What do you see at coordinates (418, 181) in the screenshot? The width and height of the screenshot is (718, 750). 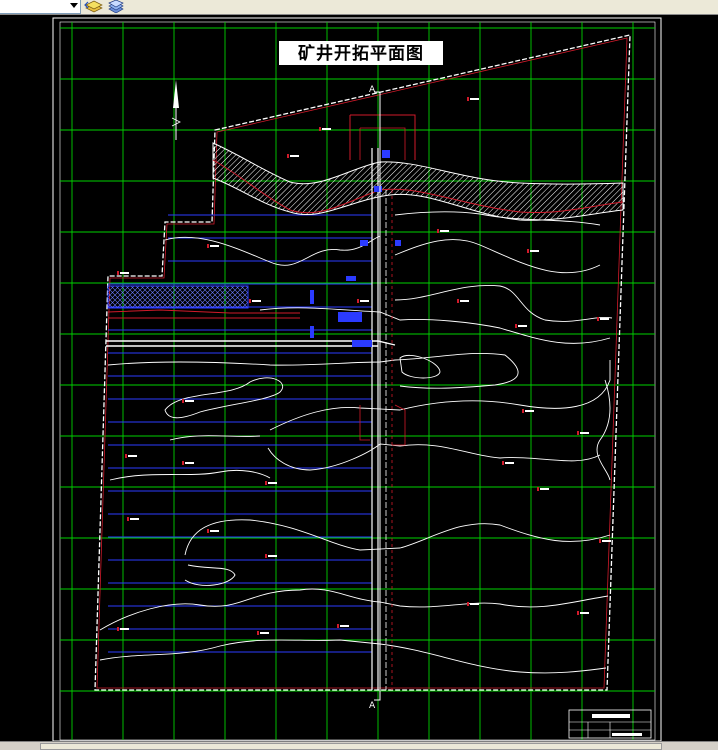 I see `outcrop-hatch` at bounding box center [418, 181].